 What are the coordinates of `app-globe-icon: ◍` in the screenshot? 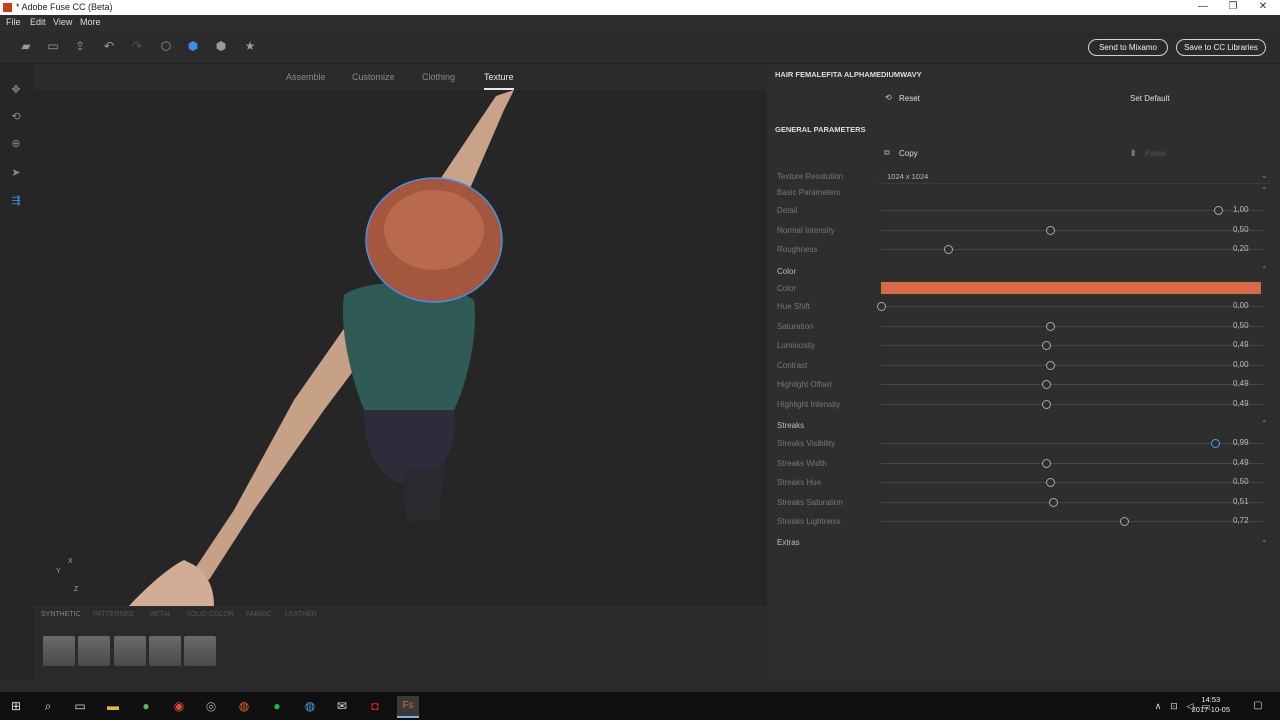 It's located at (310, 706).